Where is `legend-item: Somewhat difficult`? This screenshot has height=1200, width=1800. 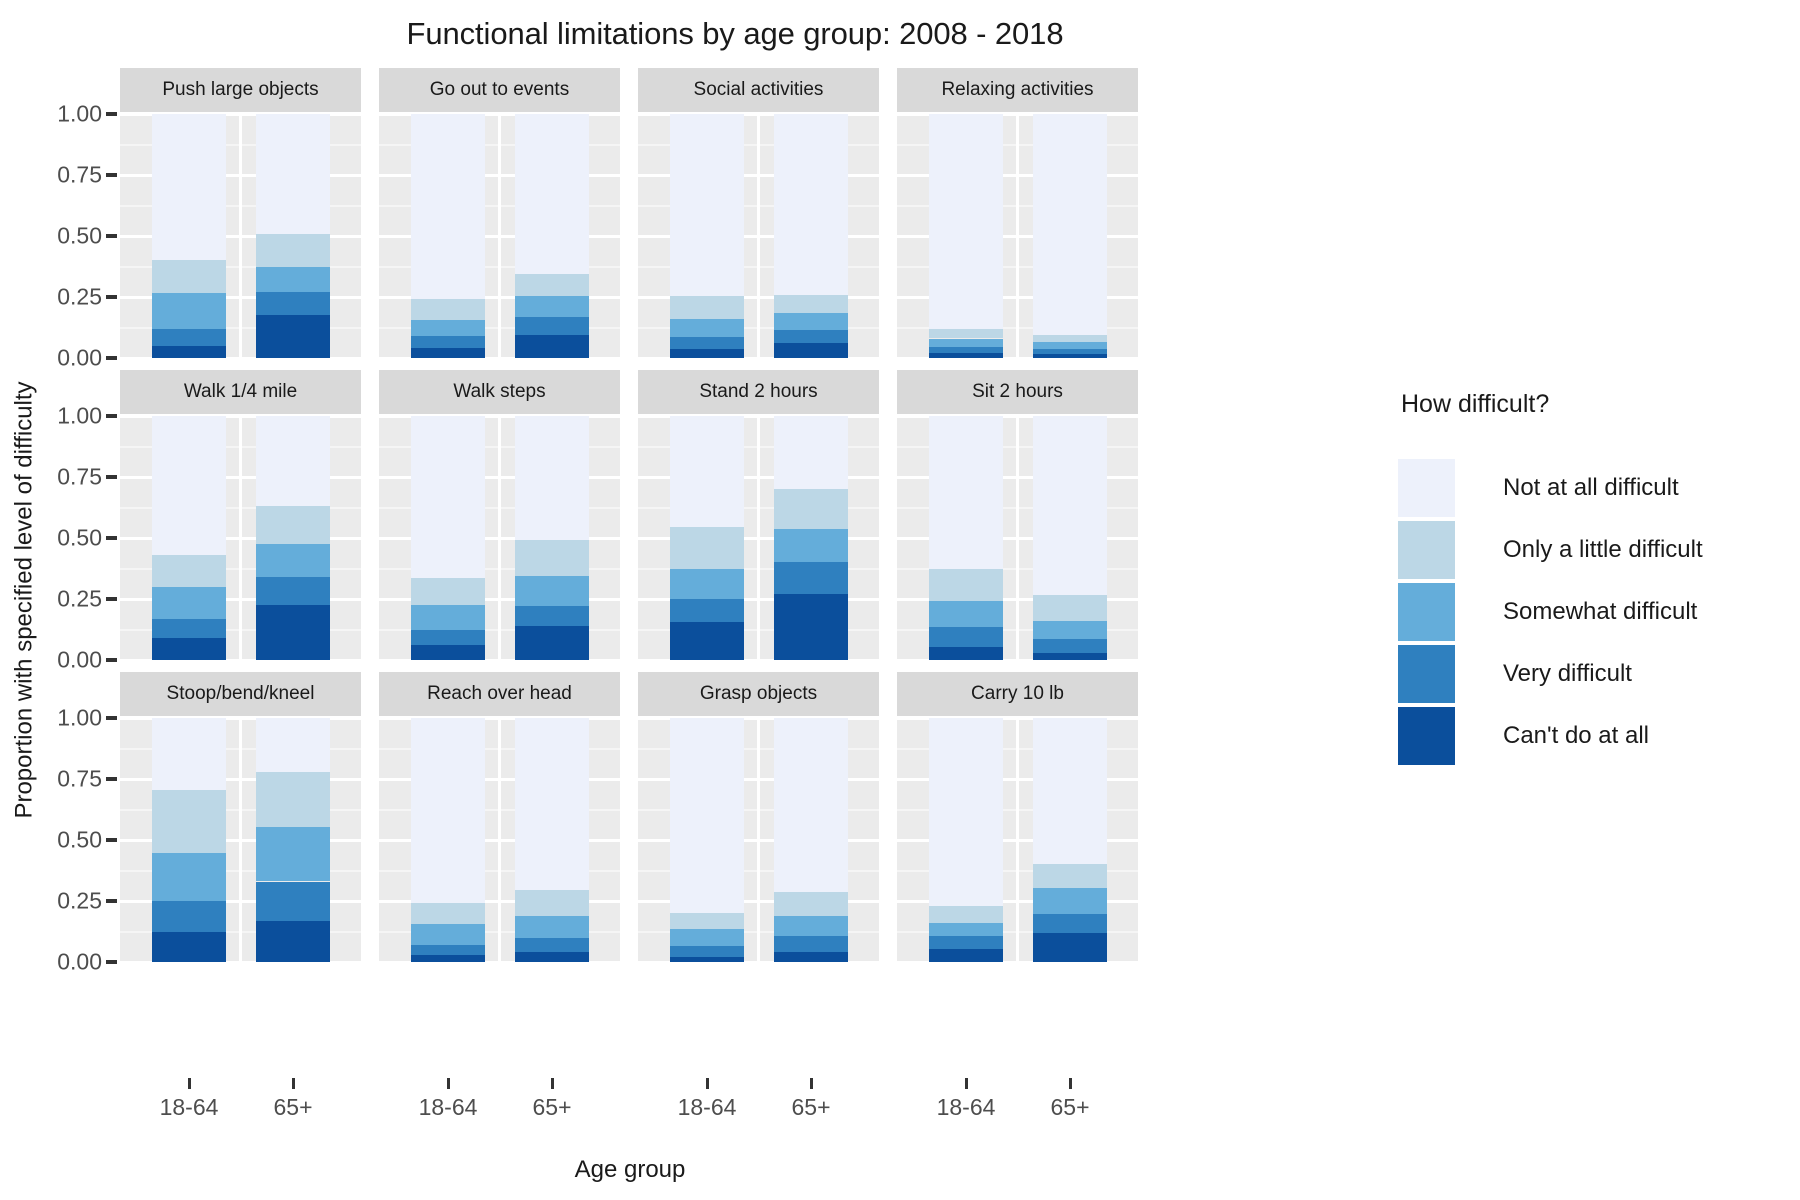 legend-item: Somewhat difficult is located at coordinates (1593, 612).